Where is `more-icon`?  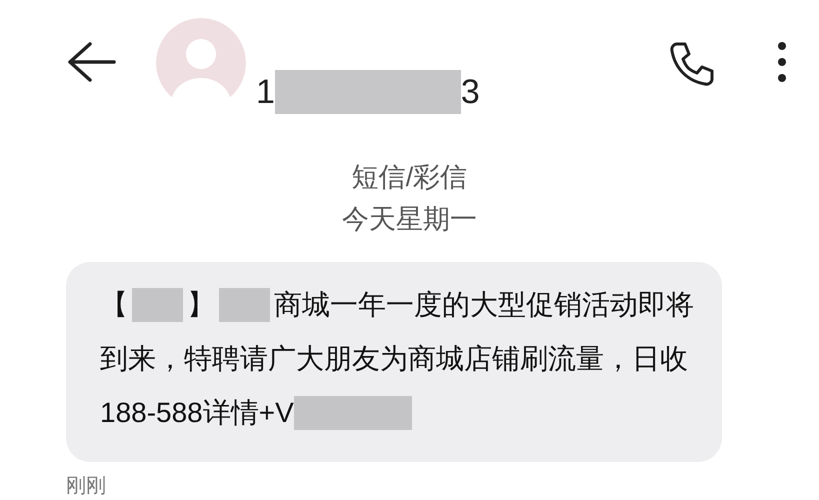
more-icon is located at coordinates (782, 62).